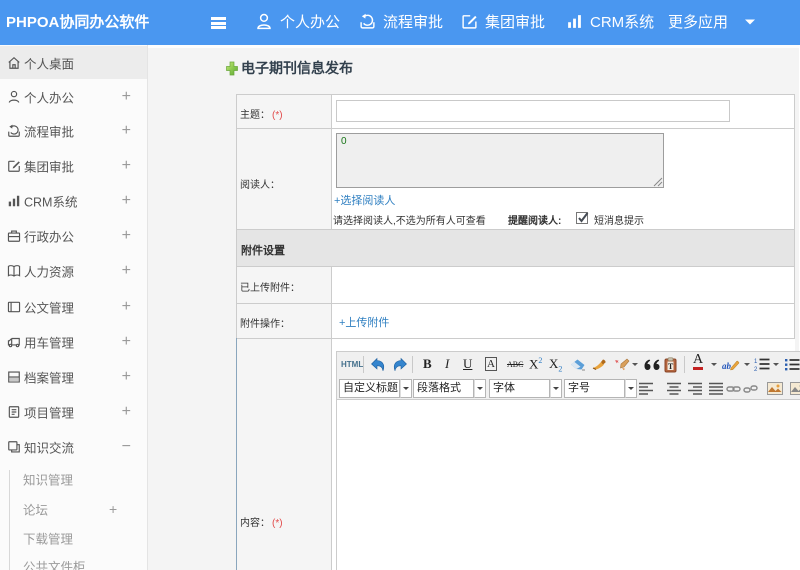  I want to click on svg-text: T, so click(671, 366).